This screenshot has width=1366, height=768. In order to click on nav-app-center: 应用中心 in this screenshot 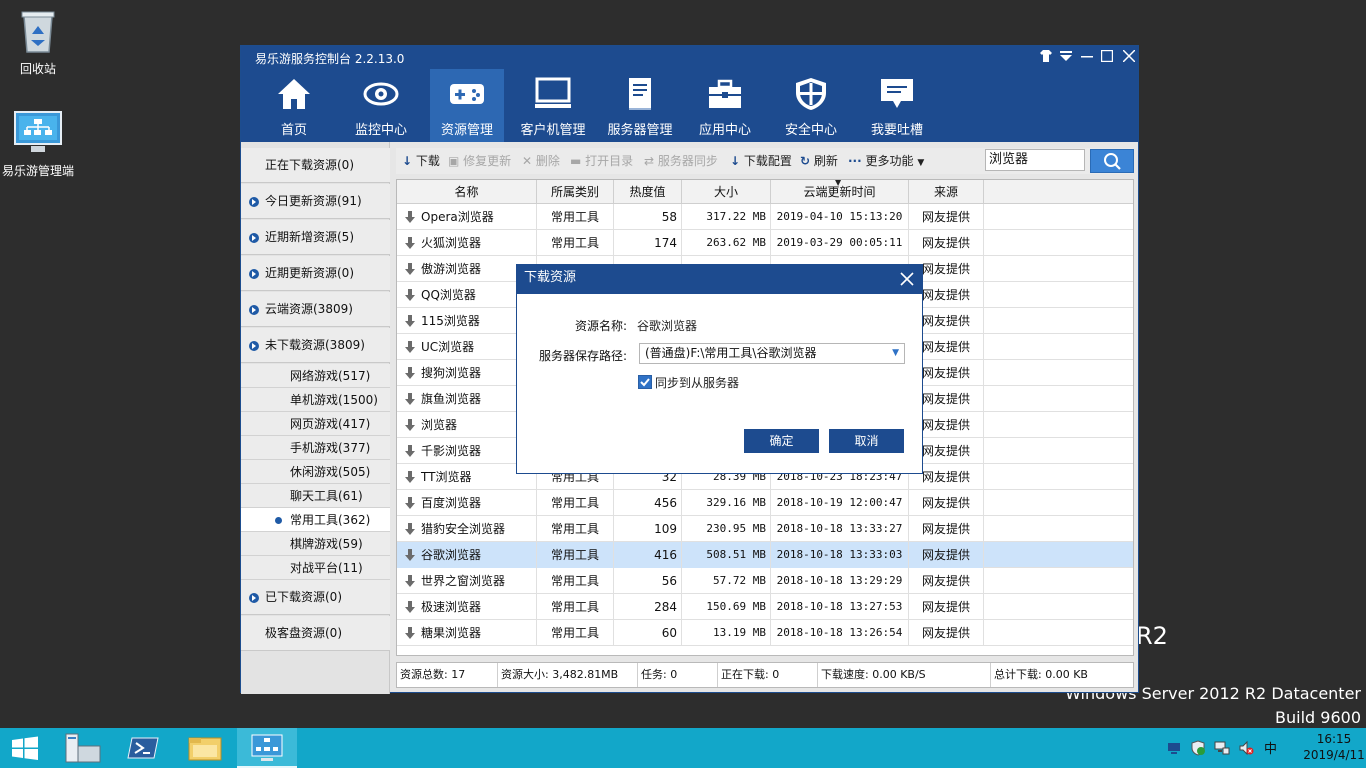, I will do `click(725, 105)`.